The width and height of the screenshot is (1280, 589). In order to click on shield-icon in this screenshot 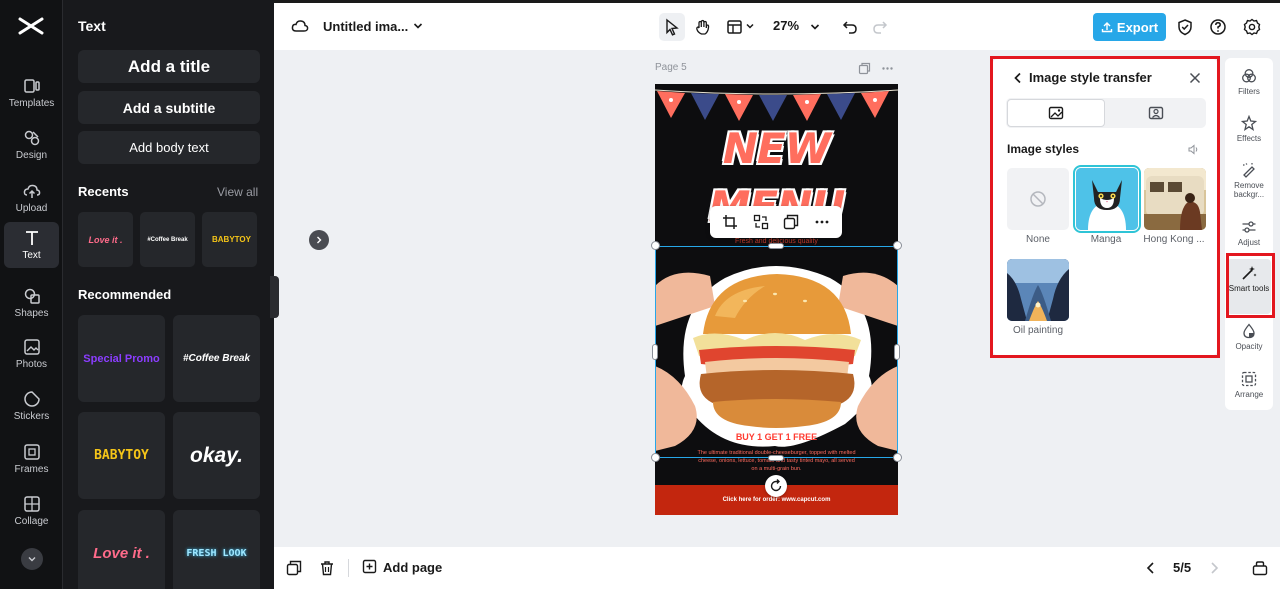, I will do `click(1185, 27)`.